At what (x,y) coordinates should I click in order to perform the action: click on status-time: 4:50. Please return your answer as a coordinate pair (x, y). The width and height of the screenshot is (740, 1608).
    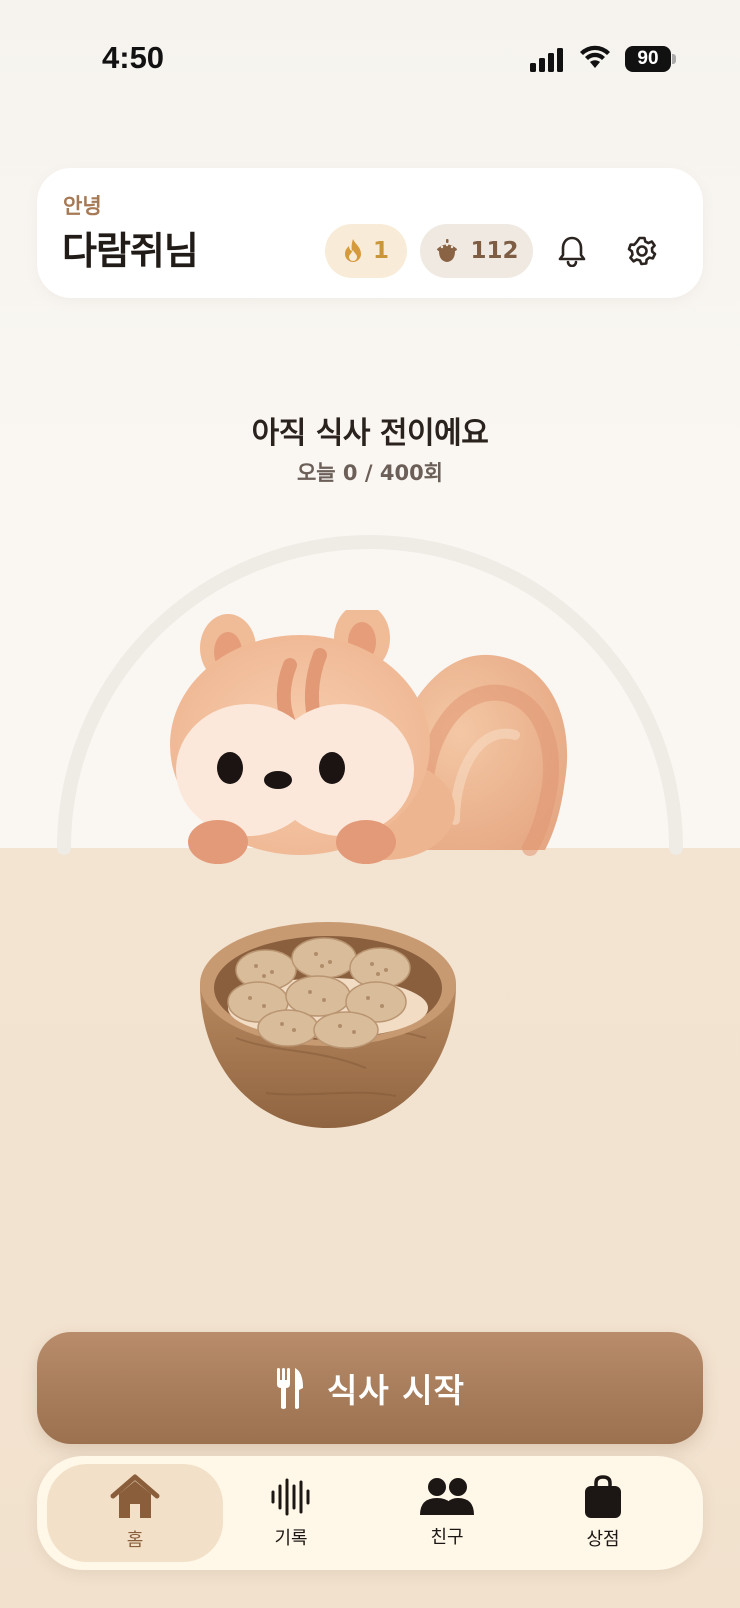
    Looking at the image, I should click on (133, 57).